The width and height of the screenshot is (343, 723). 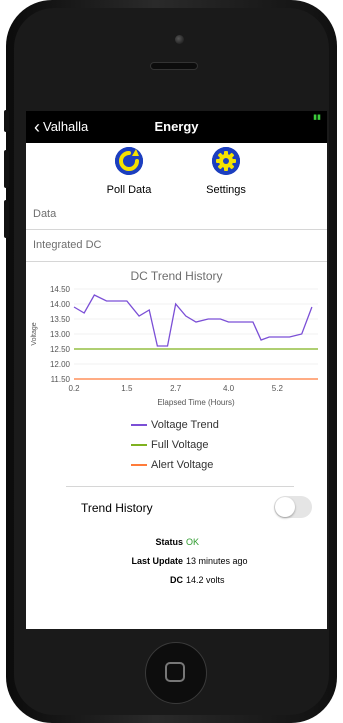 I want to click on data-section-label: Data, so click(x=45, y=214).